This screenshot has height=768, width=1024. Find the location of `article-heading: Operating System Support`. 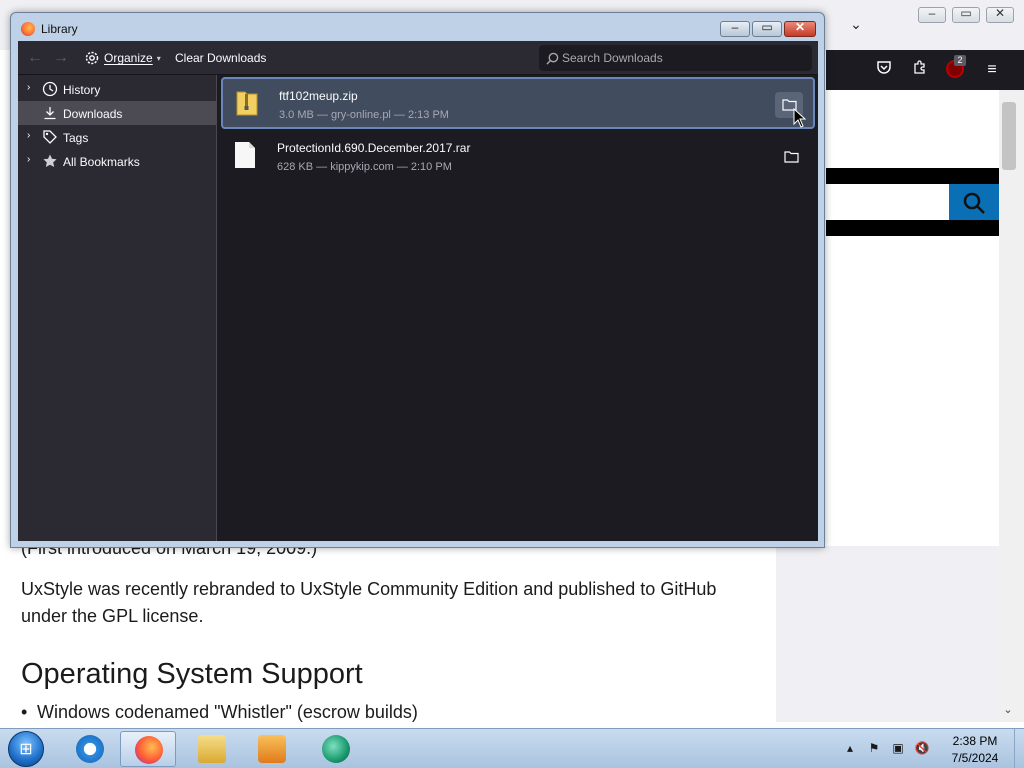

article-heading: Operating System Support is located at coordinates (192, 674).